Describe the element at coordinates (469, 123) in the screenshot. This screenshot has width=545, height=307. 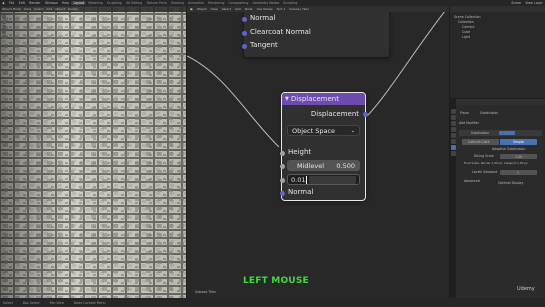
I see `add-modifier-button: Add Modifier` at that location.